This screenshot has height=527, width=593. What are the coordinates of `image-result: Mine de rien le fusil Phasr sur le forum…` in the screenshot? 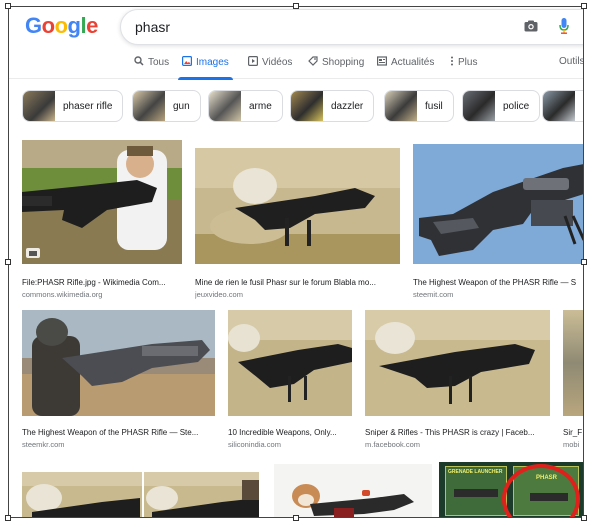 It's located at (297, 224).